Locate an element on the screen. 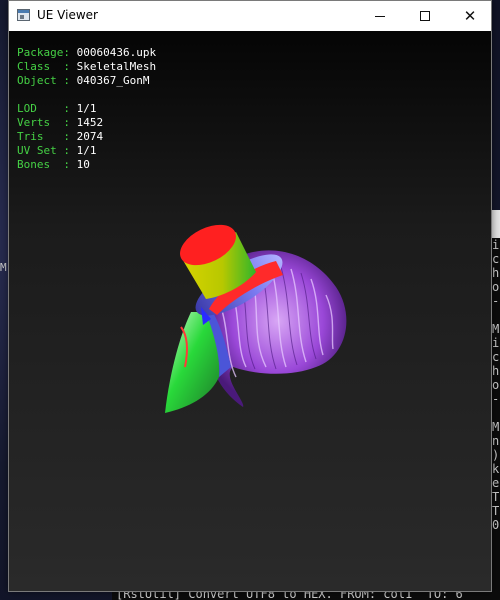 This screenshot has height=600, width=500. minimize-icon is located at coordinates (380, 16).